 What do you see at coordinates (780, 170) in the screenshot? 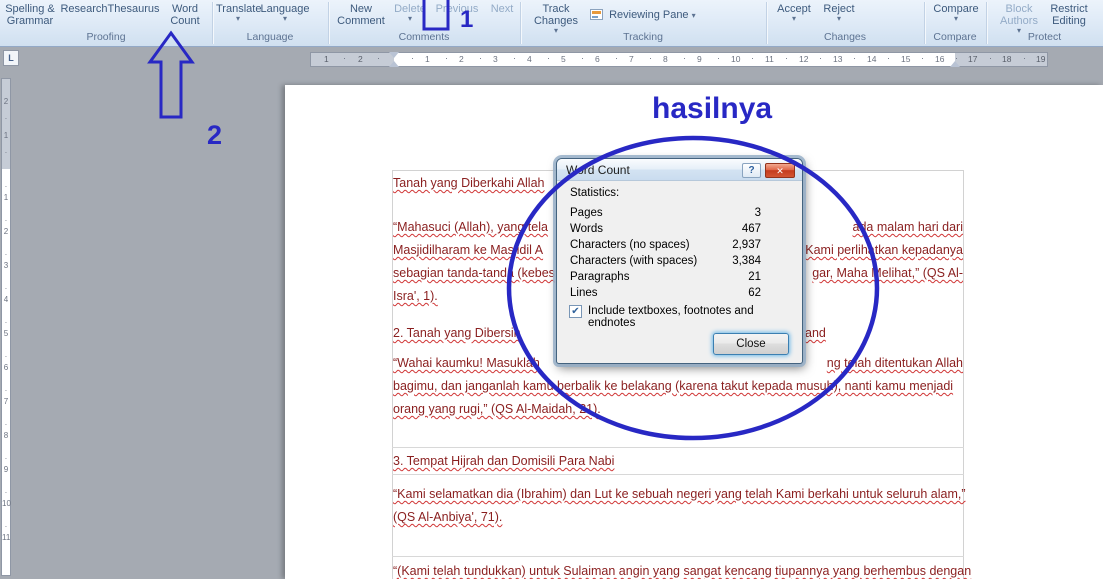
I see `dialog-close-x-button: ✕` at bounding box center [780, 170].